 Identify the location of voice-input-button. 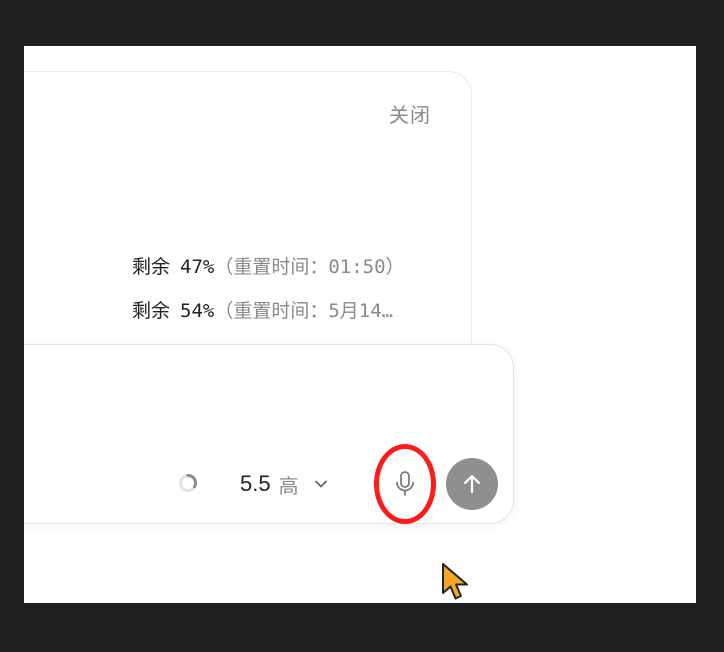
(405, 484).